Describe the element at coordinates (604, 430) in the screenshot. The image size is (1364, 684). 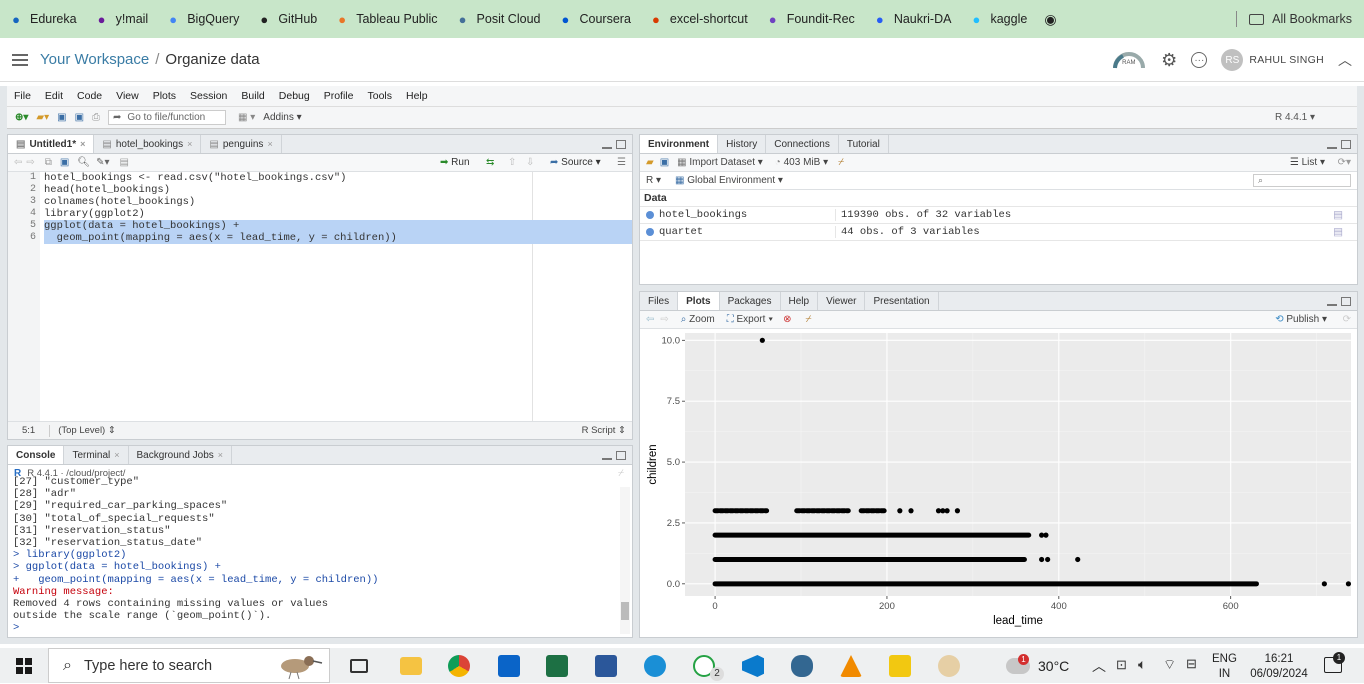
I see `filetype-selector: R Script ⇕` at that location.